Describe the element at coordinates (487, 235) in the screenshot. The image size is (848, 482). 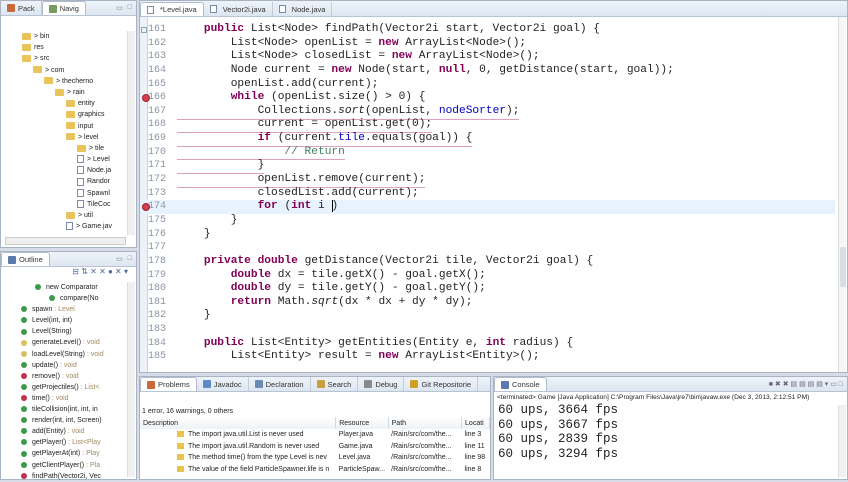
I see `code-line: 176 }` at that location.